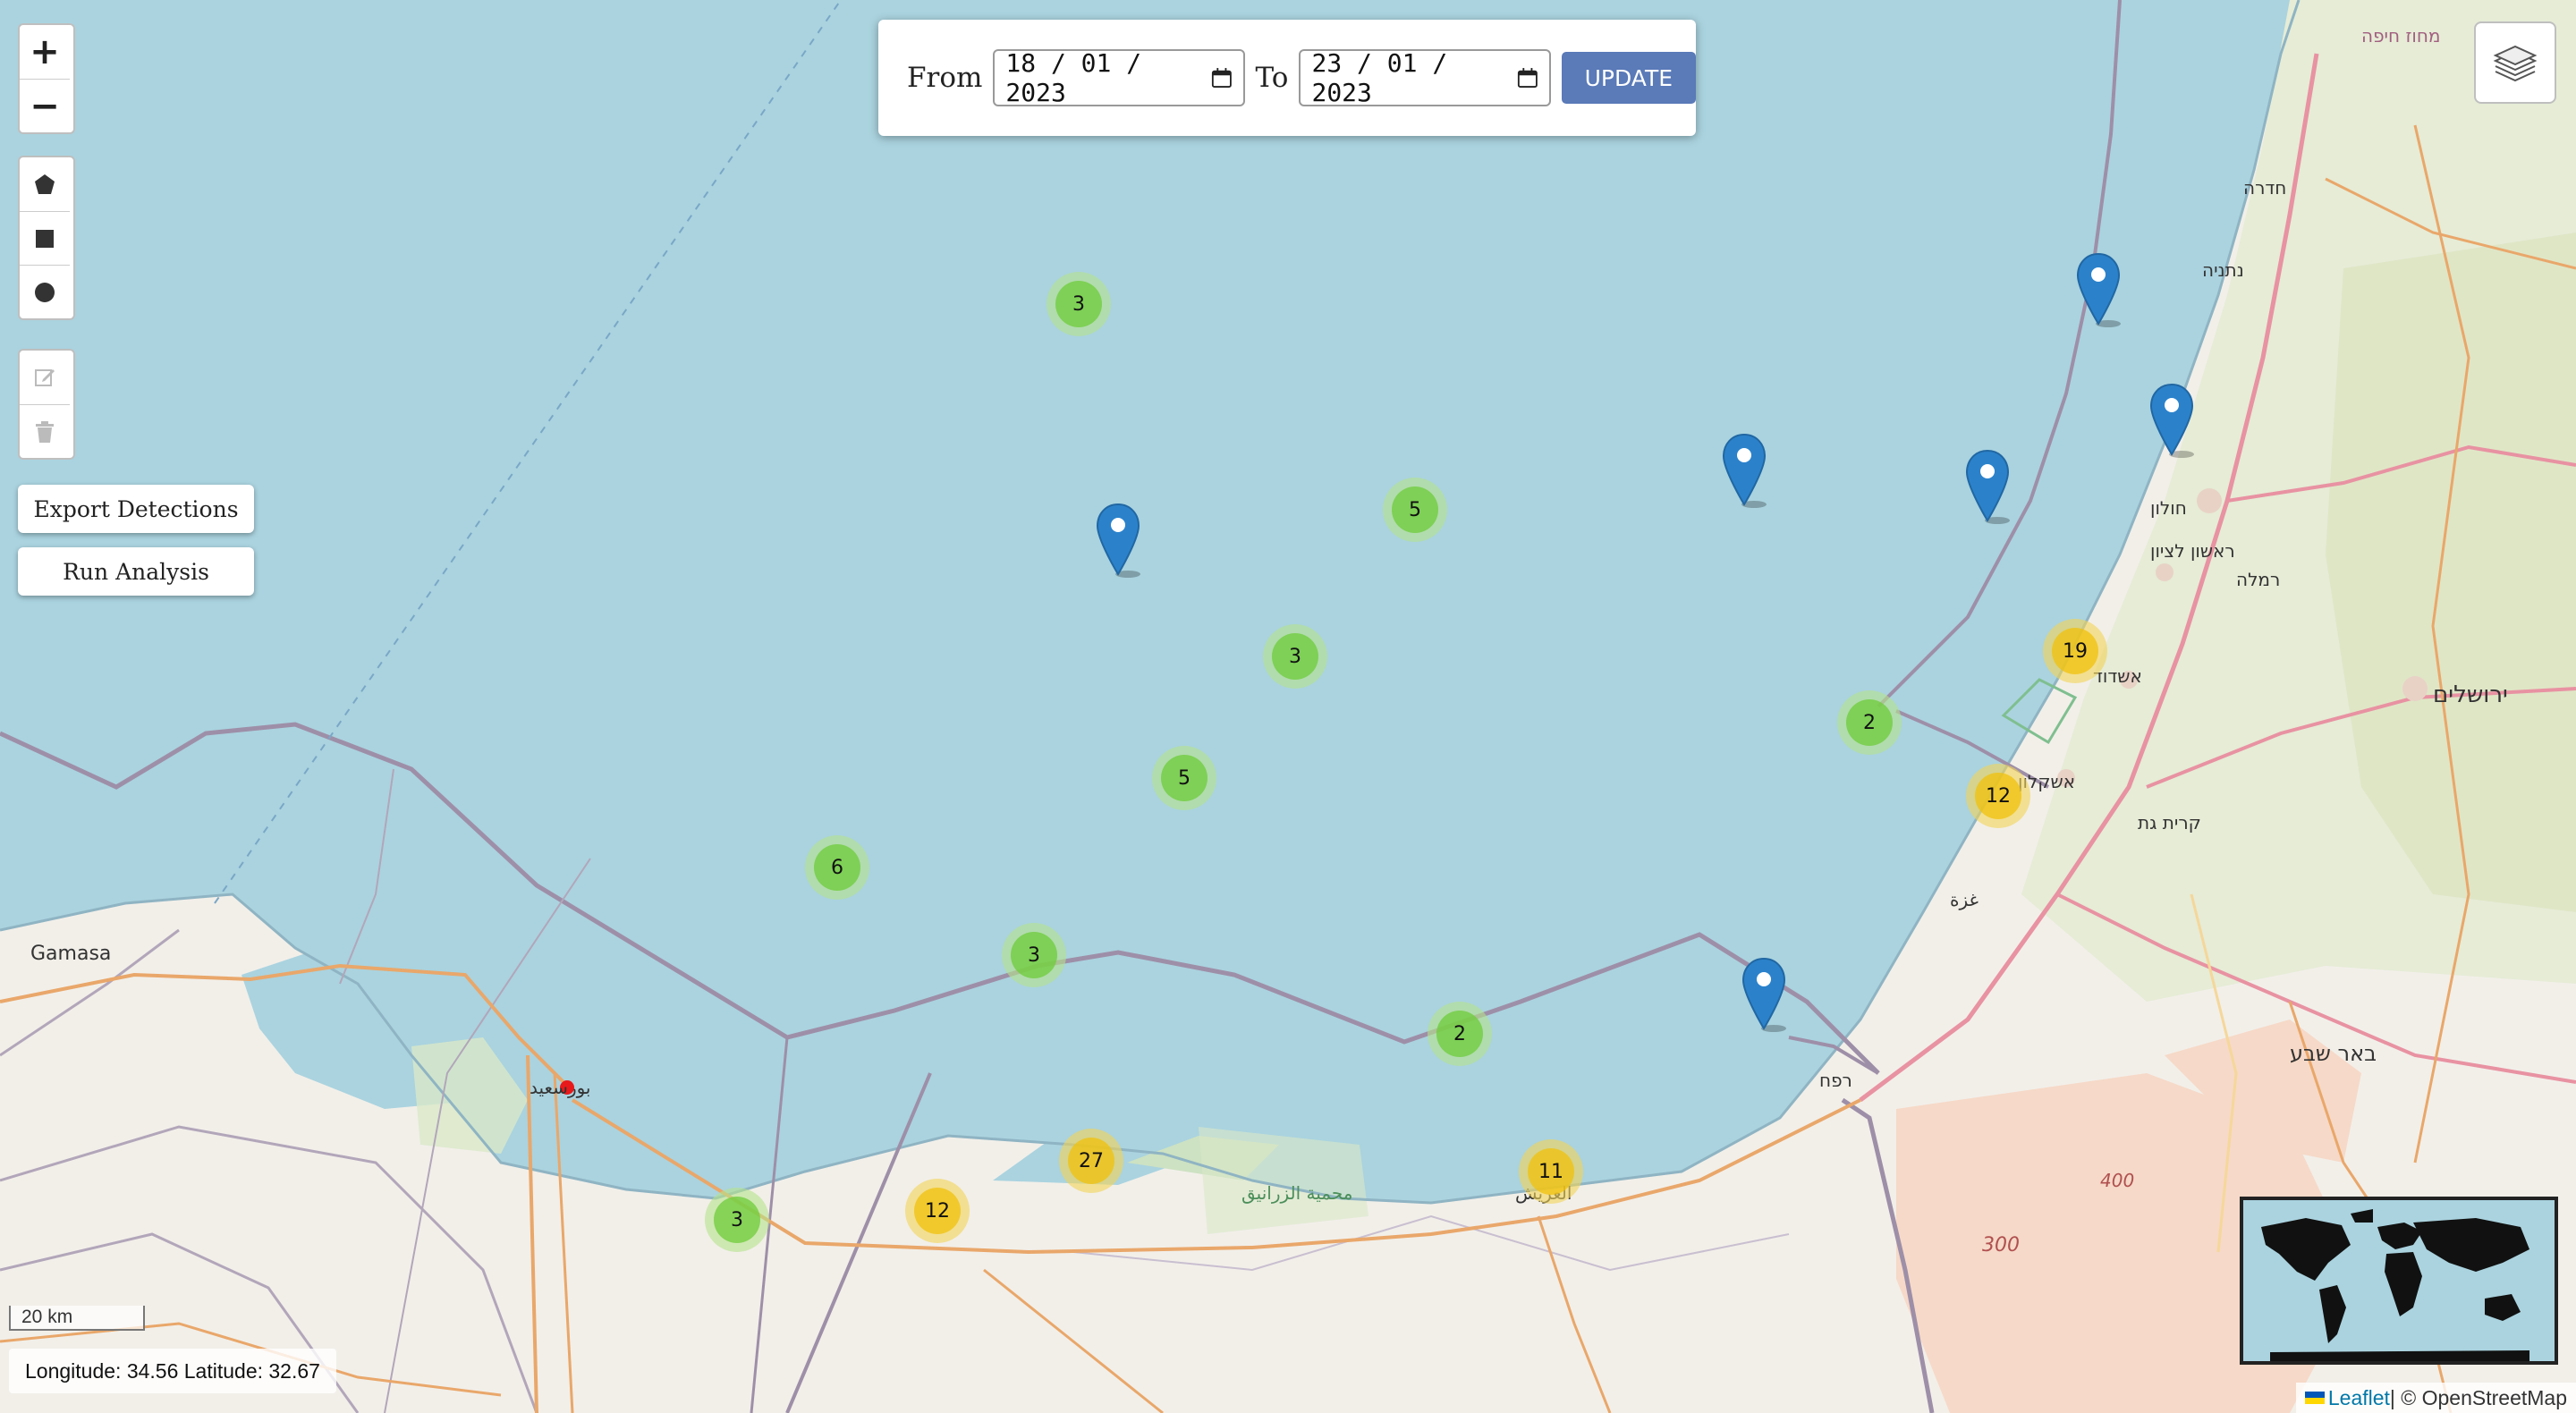 The width and height of the screenshot is (2576, 1413). I want to click on label-nature-reserve: محمية الزرانيق, so click(1297, 1193).